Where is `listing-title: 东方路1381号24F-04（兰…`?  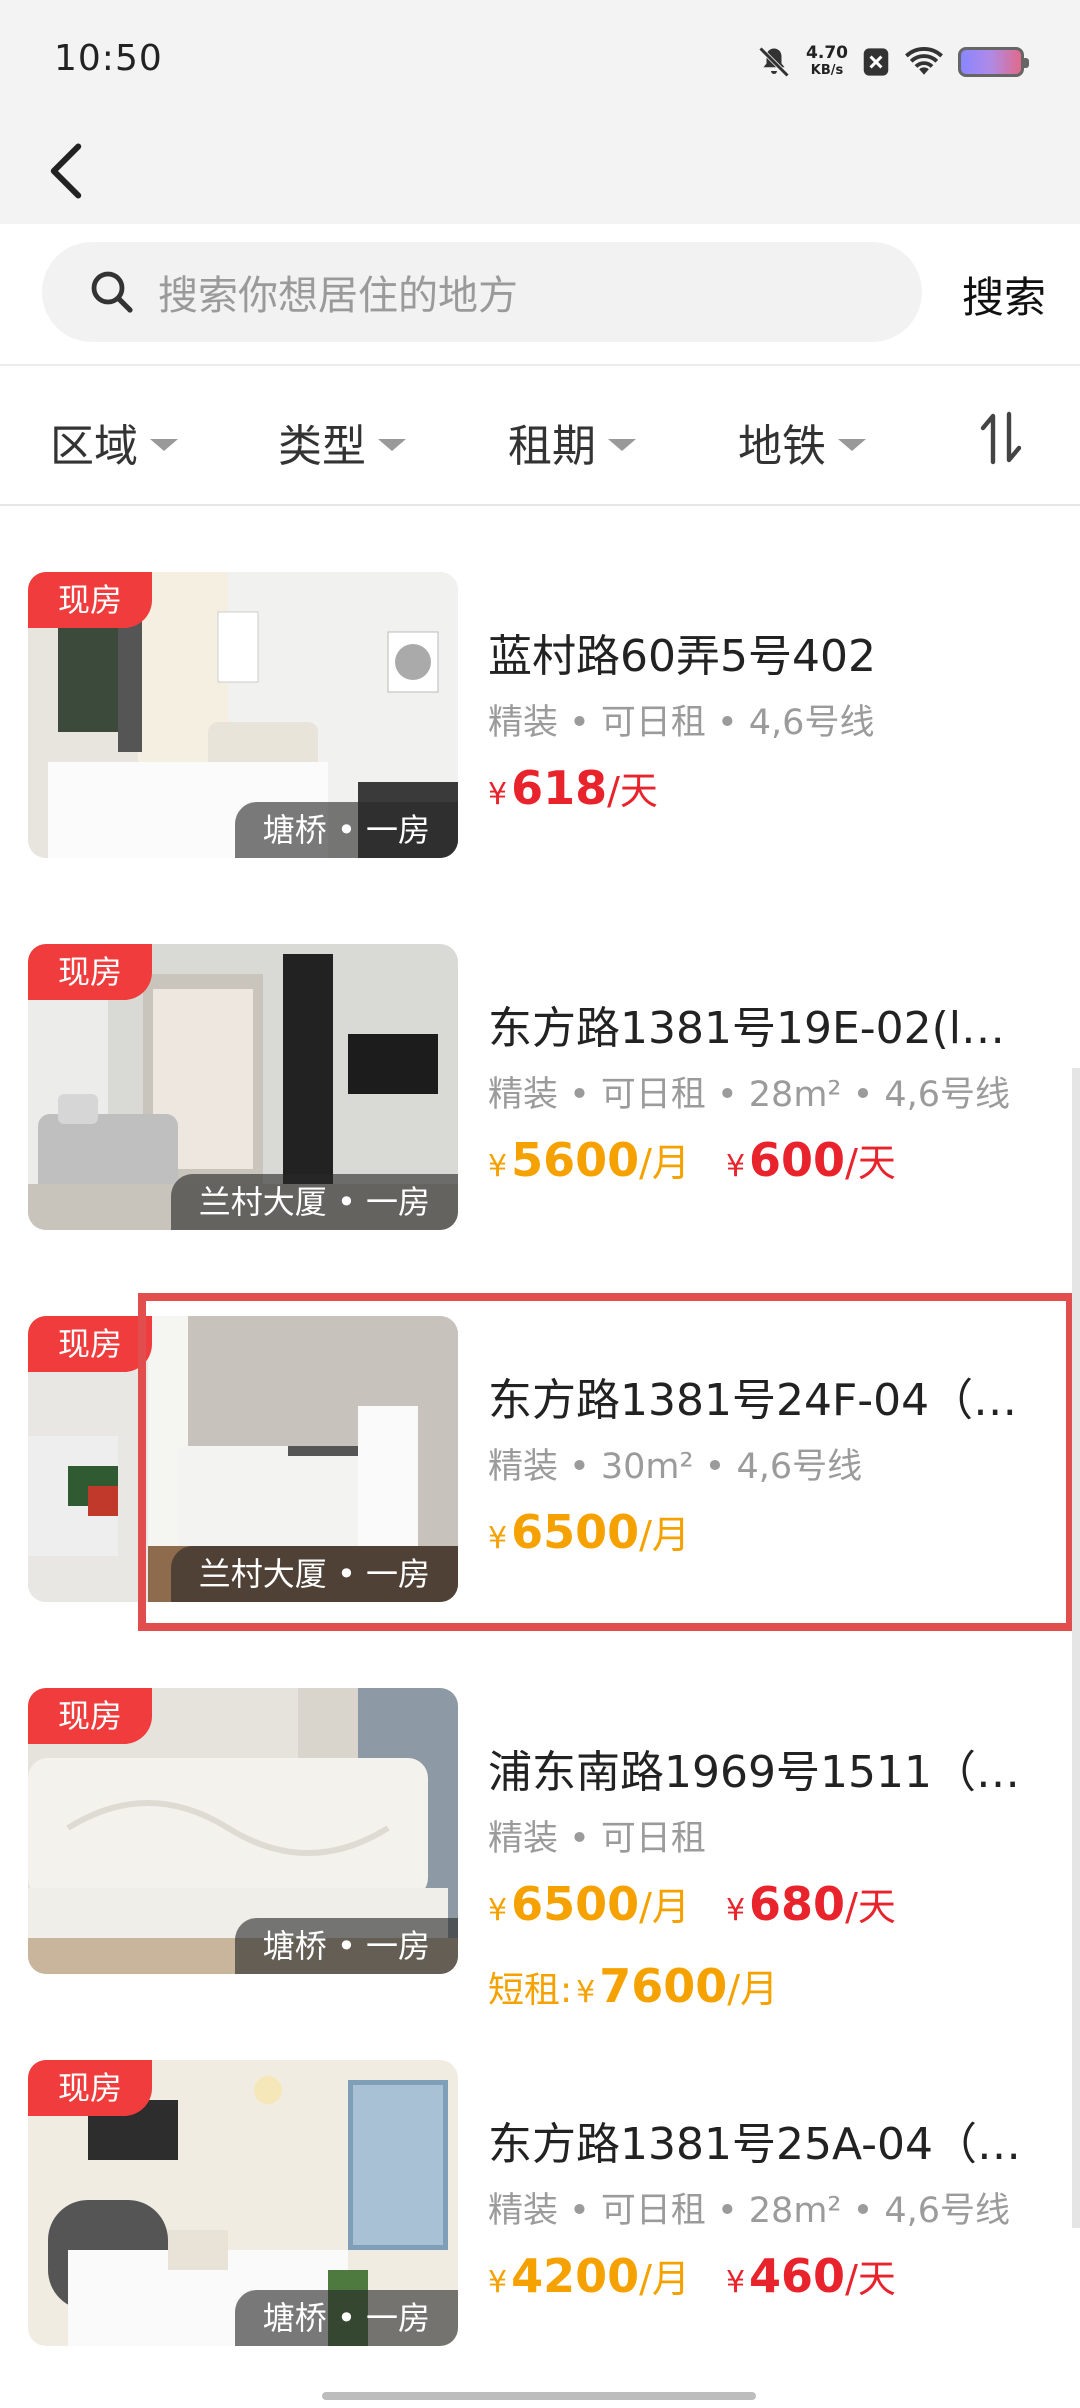
listing-title: 东方路1381号24F-04（兰… is located at coordinates (768, 1400).